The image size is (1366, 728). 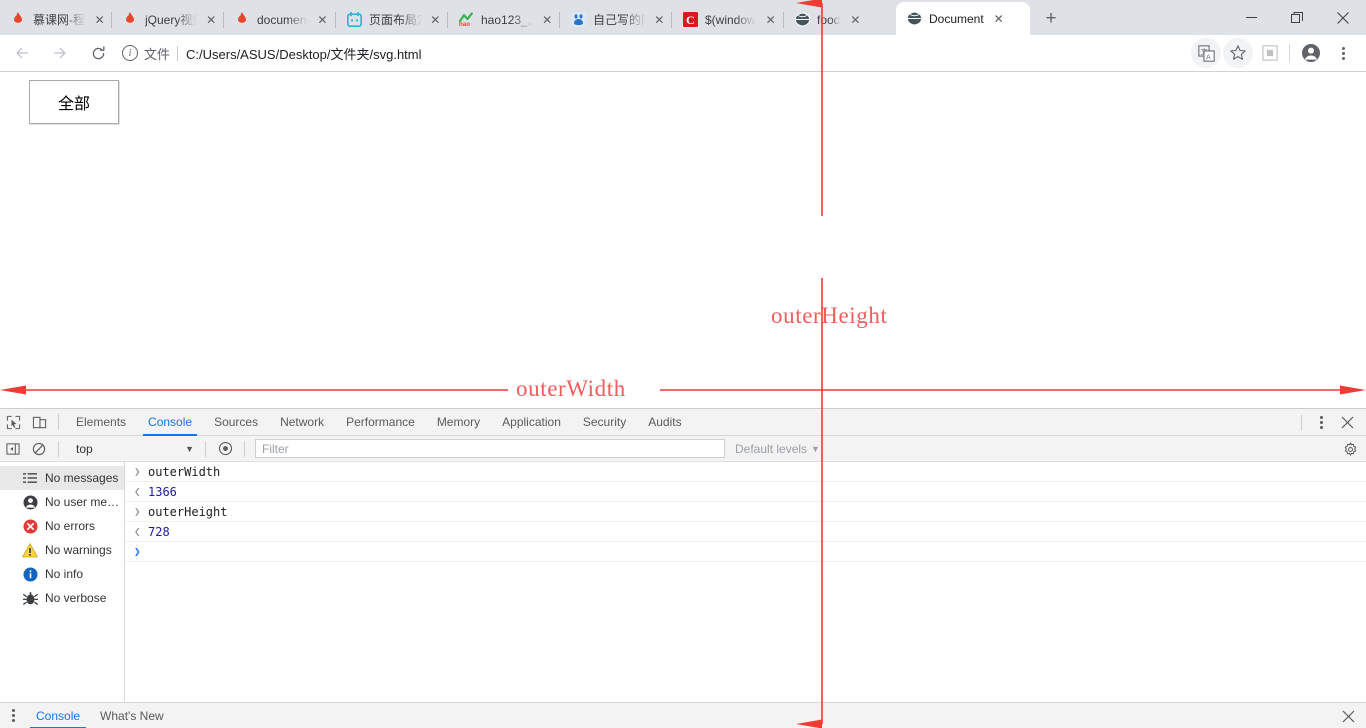 I want to click on info-icon, so click(x=30, y=574).